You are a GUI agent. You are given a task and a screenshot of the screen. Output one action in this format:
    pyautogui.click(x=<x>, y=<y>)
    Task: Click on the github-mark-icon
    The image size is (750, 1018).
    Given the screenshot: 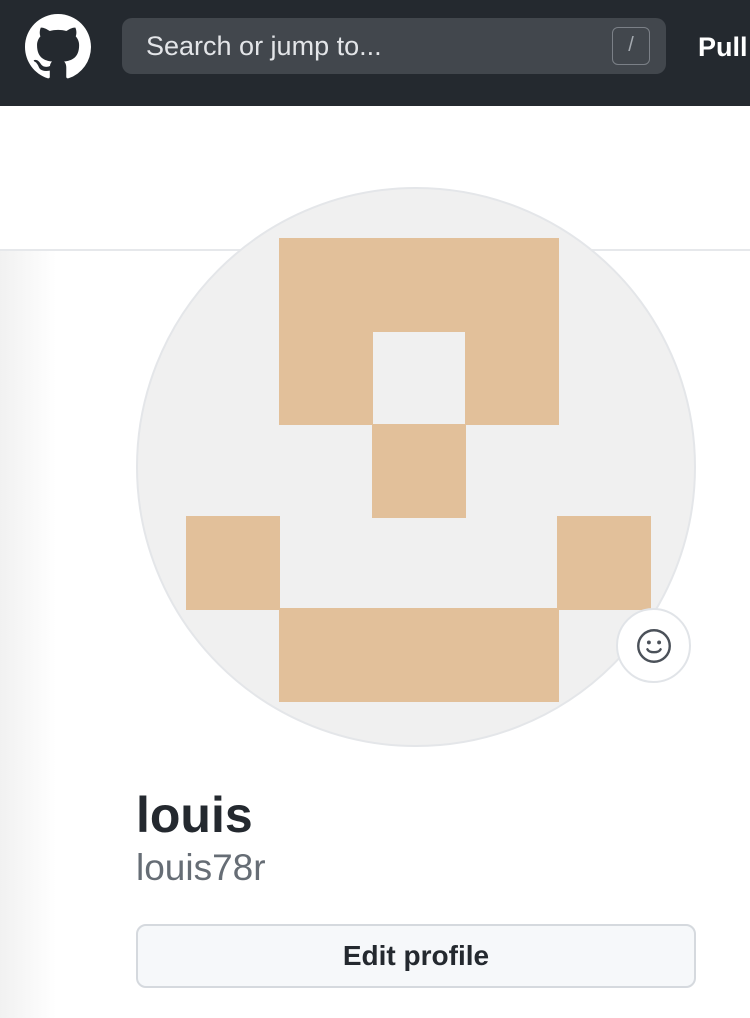 What is the action you would take?
    pyautogui.click(x=58, y=46)
    